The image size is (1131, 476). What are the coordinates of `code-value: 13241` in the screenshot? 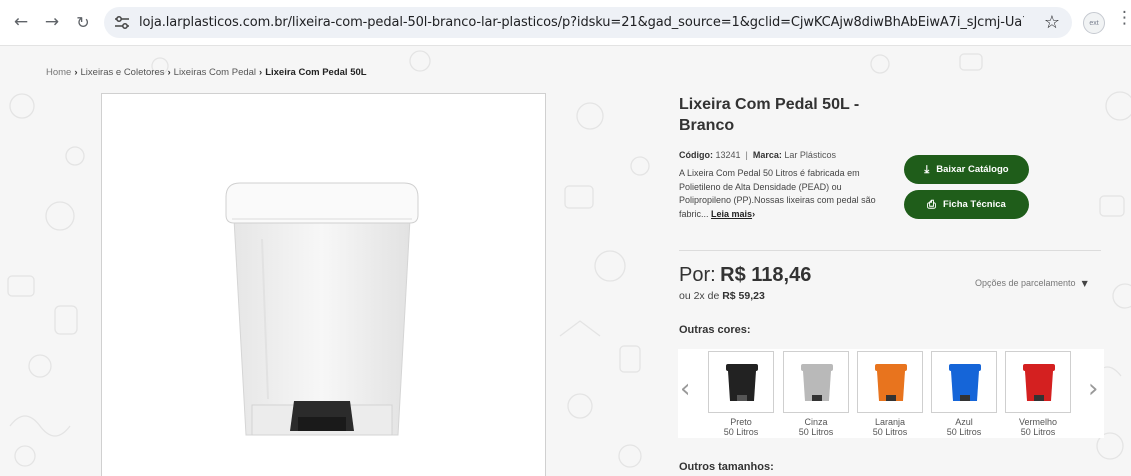 It's located at (728, 155).